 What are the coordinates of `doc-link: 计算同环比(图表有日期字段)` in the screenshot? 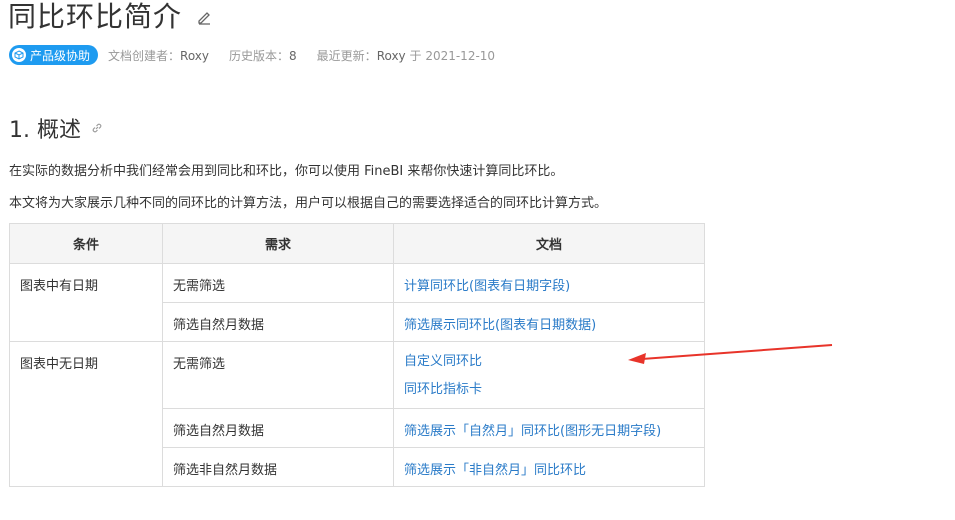 It's located at (549, 284).